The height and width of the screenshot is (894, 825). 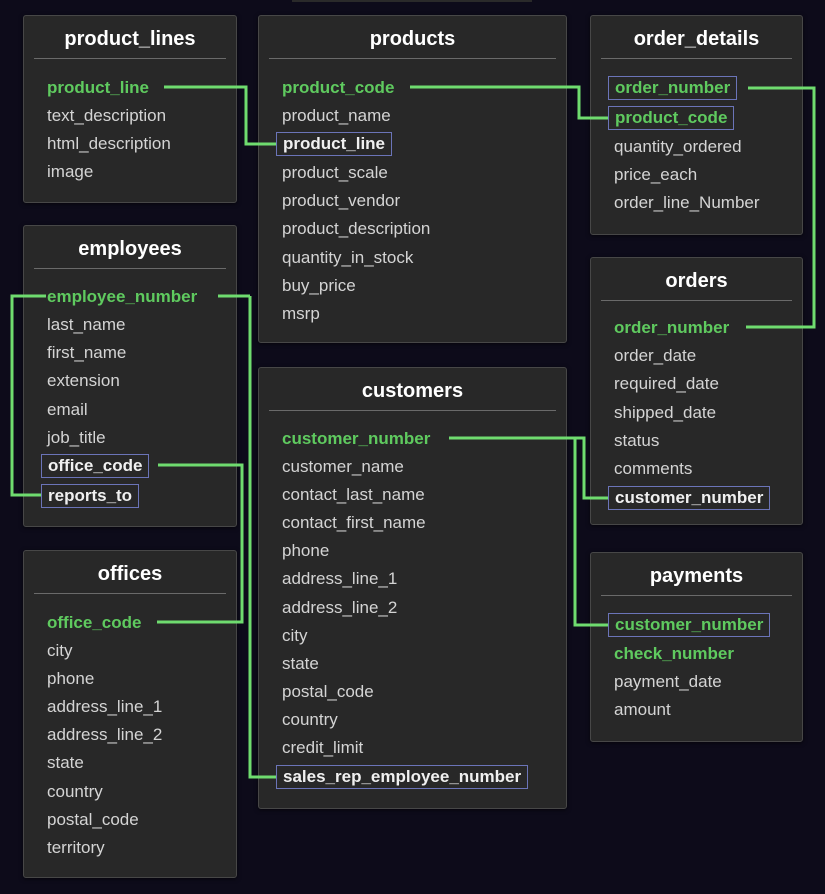 What do you see at coordinates (323, 747) in the screenshot?
I see `field: credit_limit` at bounding box center [323, 747].